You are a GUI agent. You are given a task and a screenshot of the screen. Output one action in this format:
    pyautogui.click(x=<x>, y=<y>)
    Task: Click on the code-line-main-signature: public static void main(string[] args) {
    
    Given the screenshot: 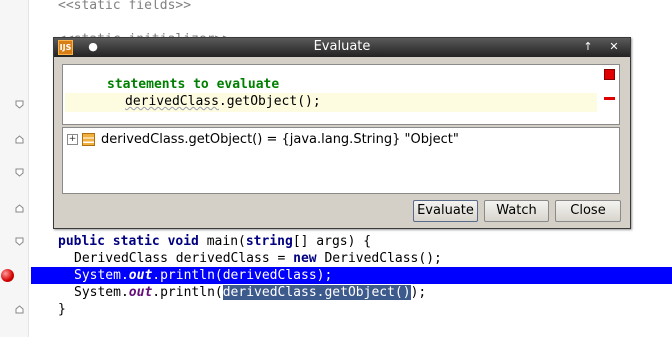 What is the action you would take?
    pyautogui.click(x=214, y=241)
    